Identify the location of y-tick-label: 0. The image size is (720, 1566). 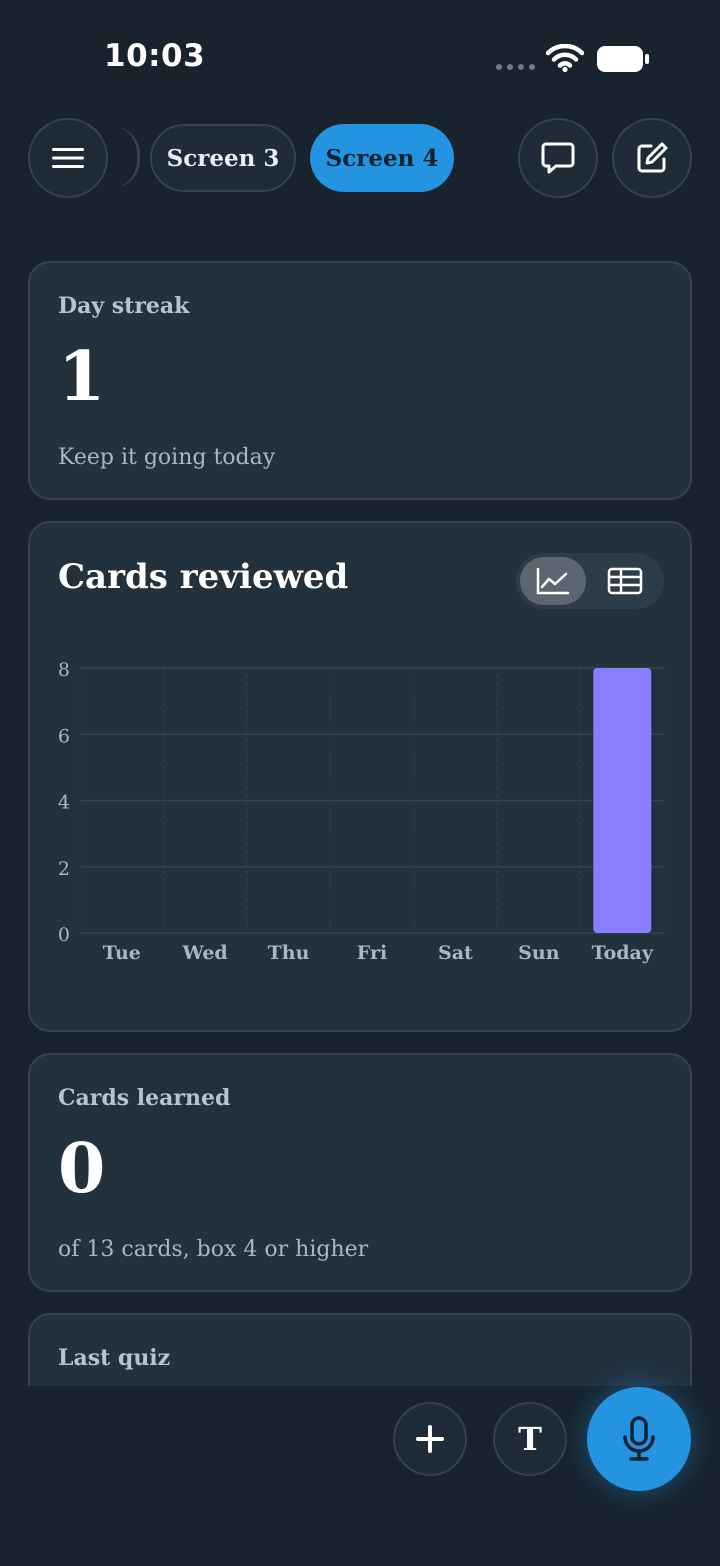
(64, 935).